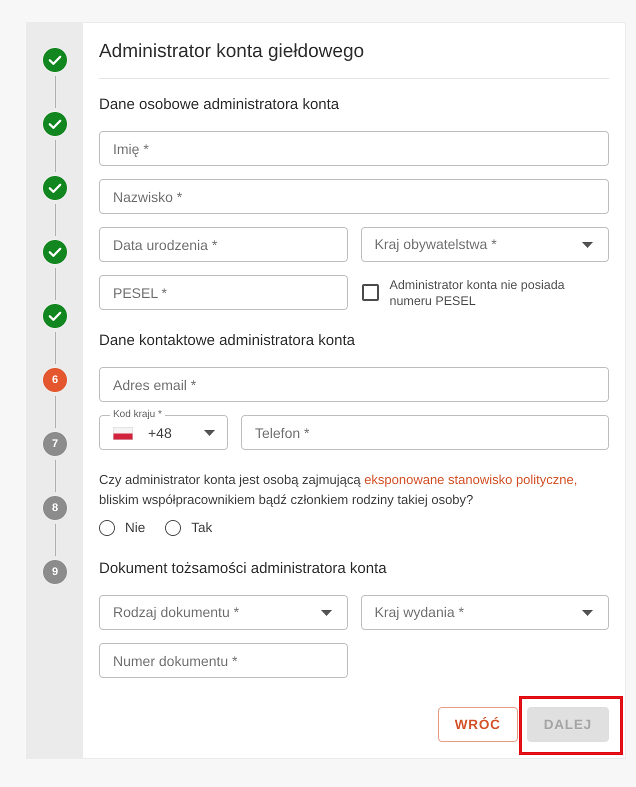 Image resolution: width=636 pixels, height=787 pixels. What do you see at coordinates (201, 528) in the screenshot?
I see `radio-label: Tak` at bounding box center [201, 528].